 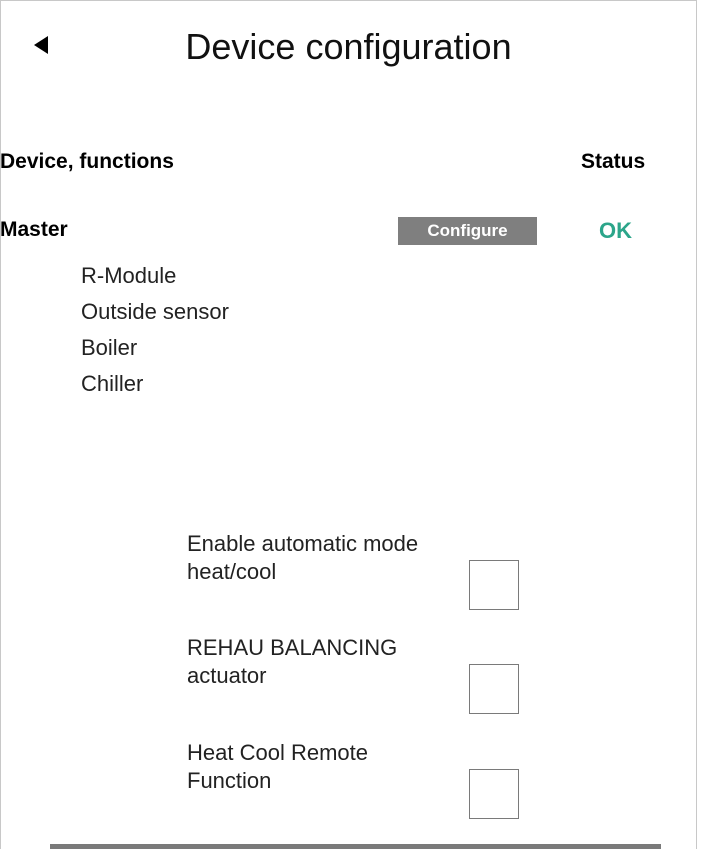 I want to click on function-list: R-Module Outside sensor Boiler Chiller, so click(x=155, y=330).